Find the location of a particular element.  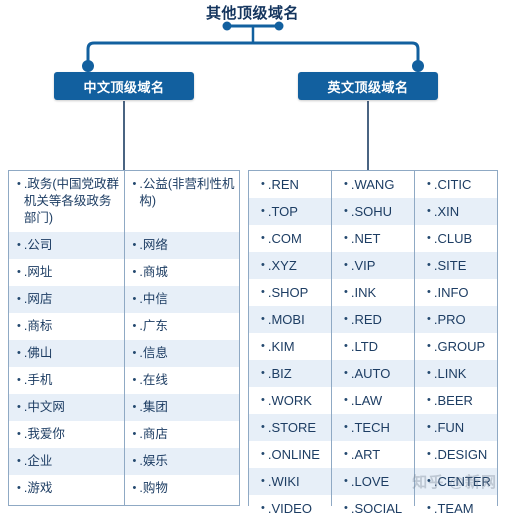

tld-list-item: • .MOBI is located at coordinates (290, 319).